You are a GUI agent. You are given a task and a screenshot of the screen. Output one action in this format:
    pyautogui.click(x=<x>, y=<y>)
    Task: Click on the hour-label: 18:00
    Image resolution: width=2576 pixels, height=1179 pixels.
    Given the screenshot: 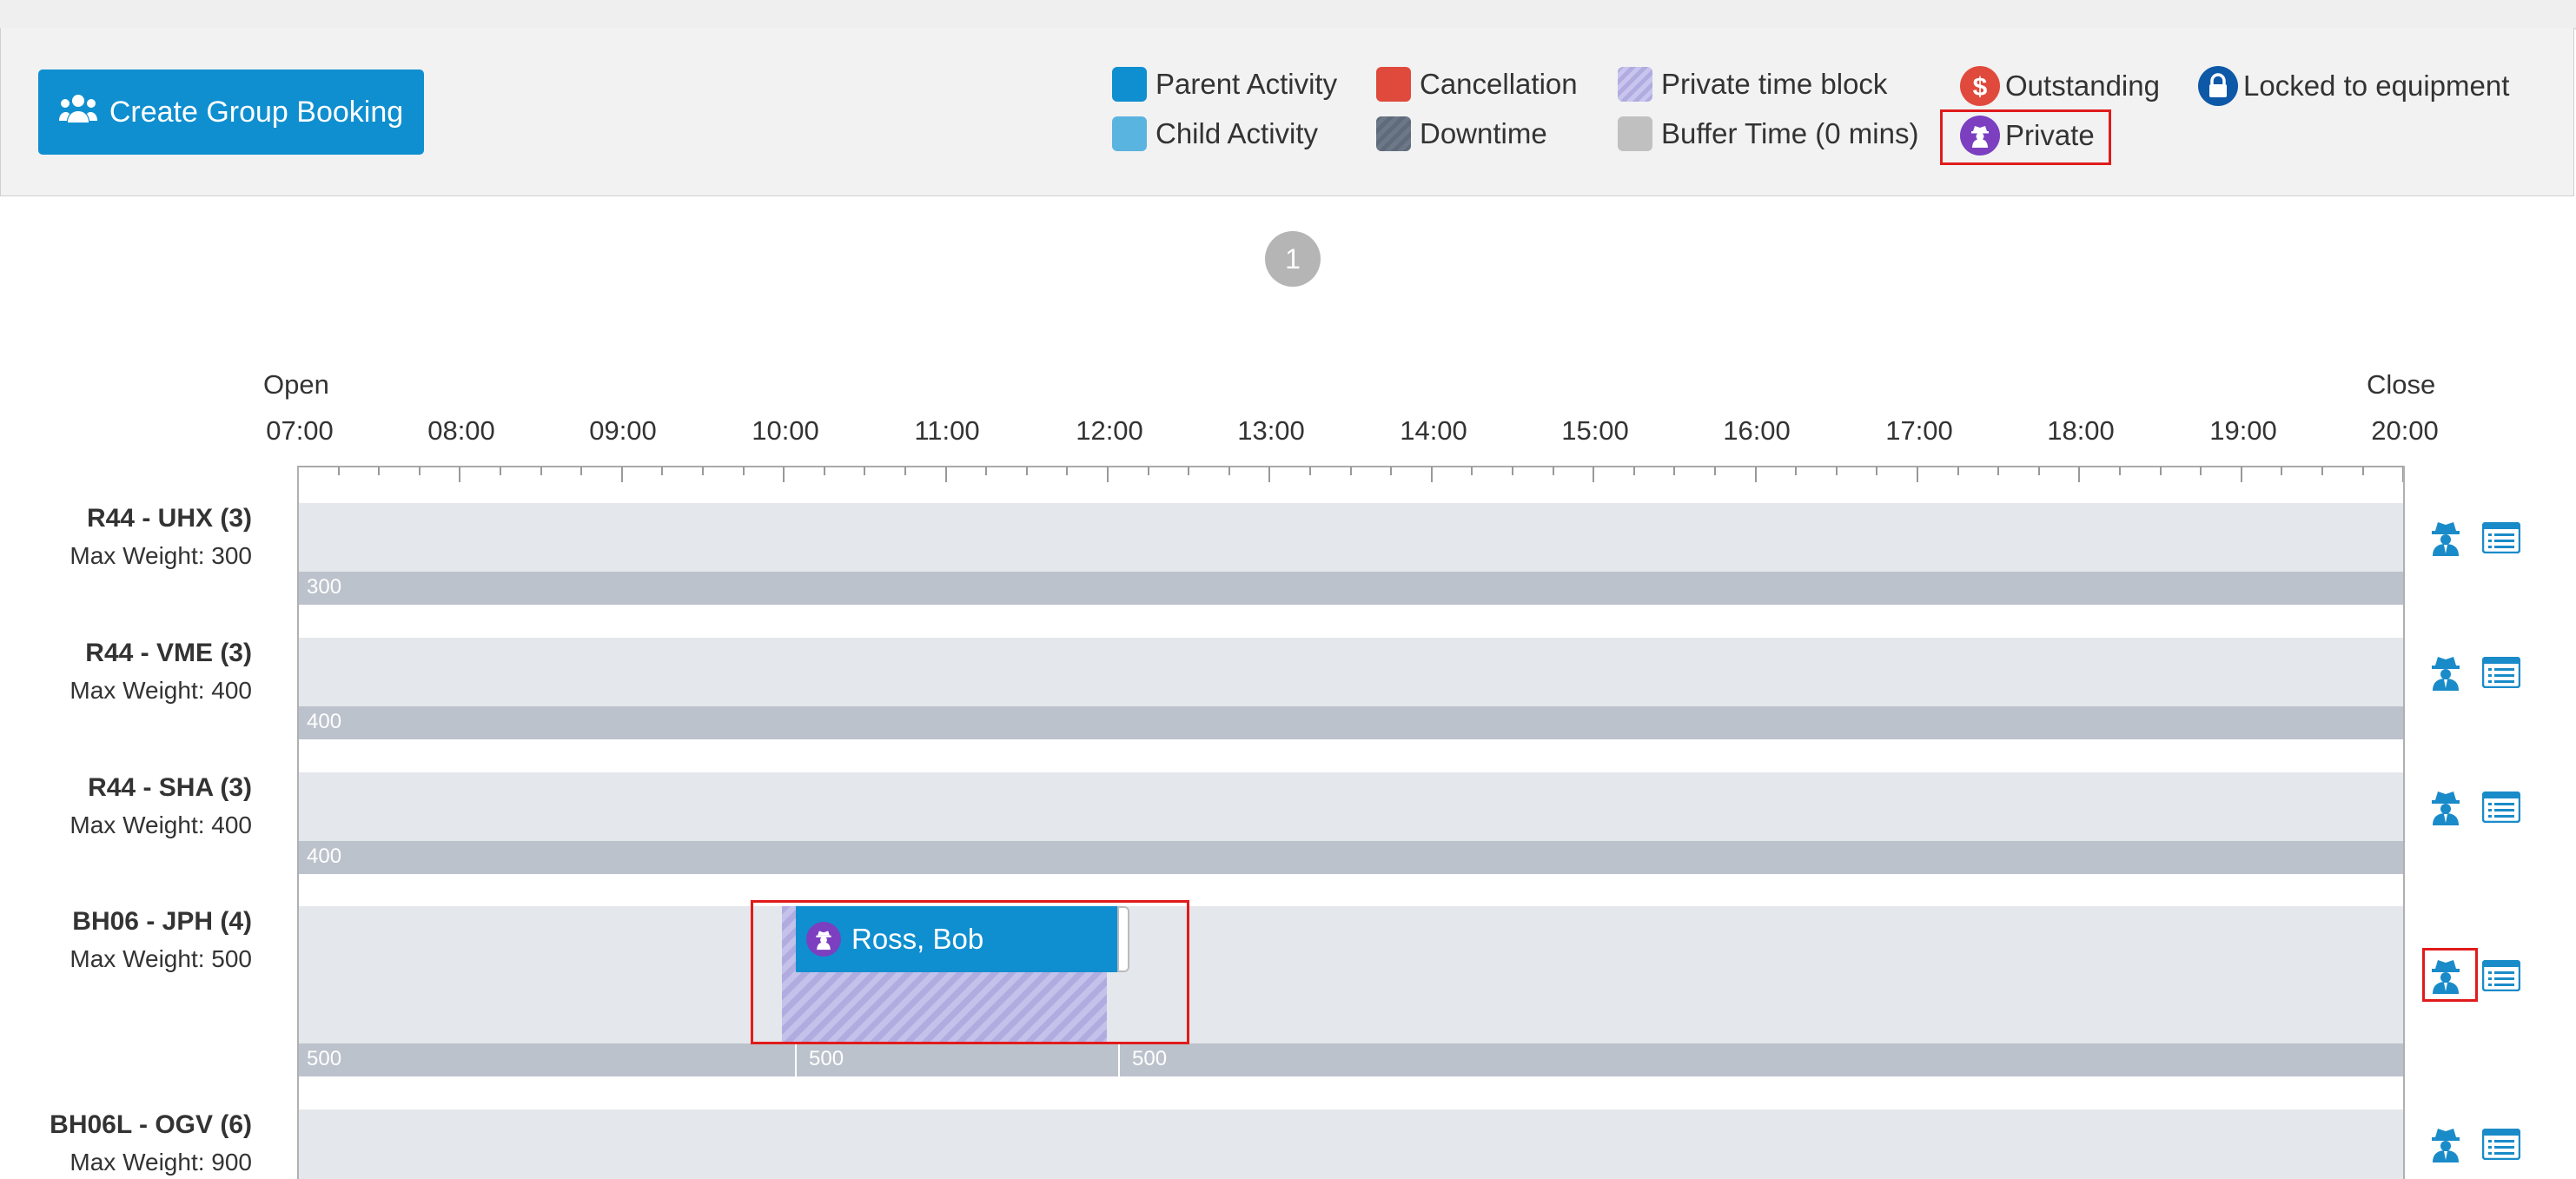 What is the action you would take?
    pyautogui.click(x=2081, y=430)
    